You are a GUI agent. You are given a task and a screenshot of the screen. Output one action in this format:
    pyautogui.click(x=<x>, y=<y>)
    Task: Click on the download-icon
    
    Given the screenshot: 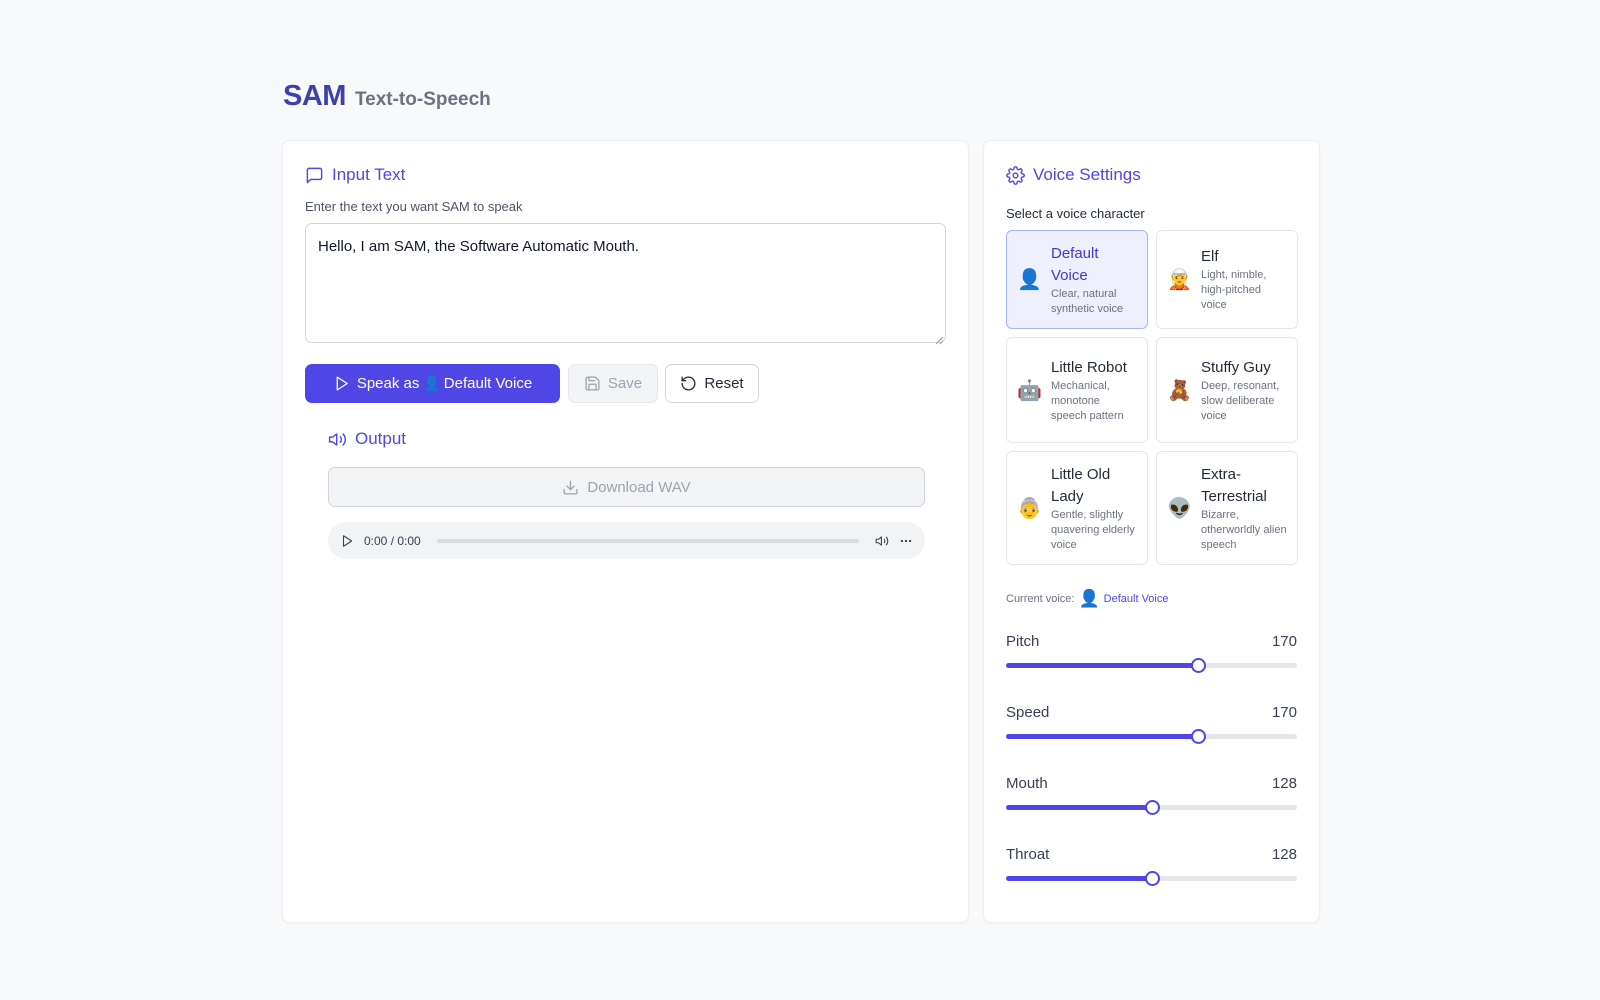 What is the action you would take?
    pyautogui.click(x=570, y=487)
    